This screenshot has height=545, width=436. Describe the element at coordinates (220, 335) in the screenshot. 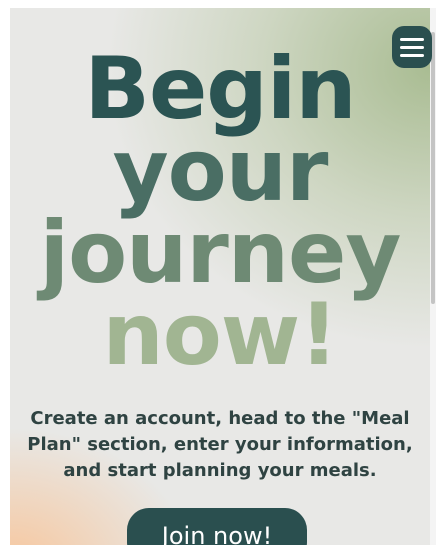

I see `title-word-now: now!` at that location.